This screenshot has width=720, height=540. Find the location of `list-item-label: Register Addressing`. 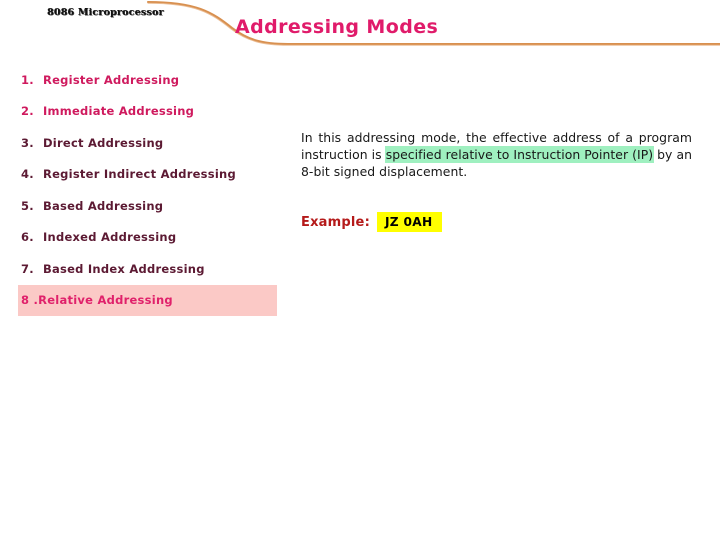

list-item-label: Register Addressing is located at coordinates (111, 79).